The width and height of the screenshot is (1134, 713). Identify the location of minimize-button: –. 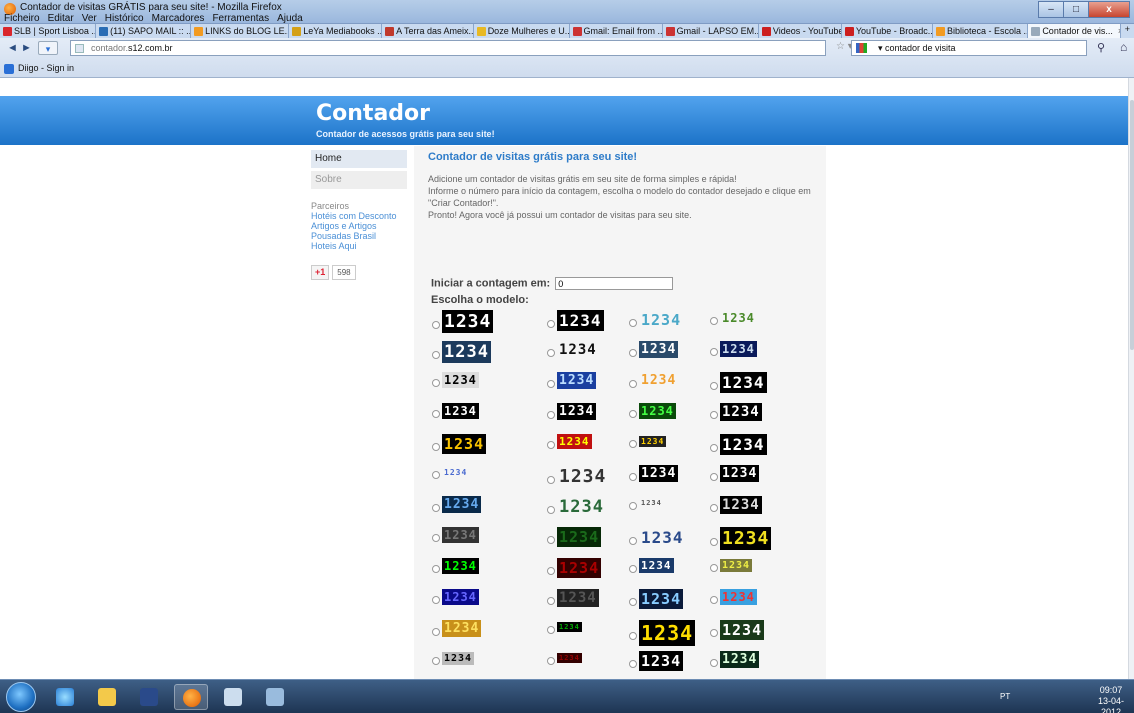
(1051, 9).